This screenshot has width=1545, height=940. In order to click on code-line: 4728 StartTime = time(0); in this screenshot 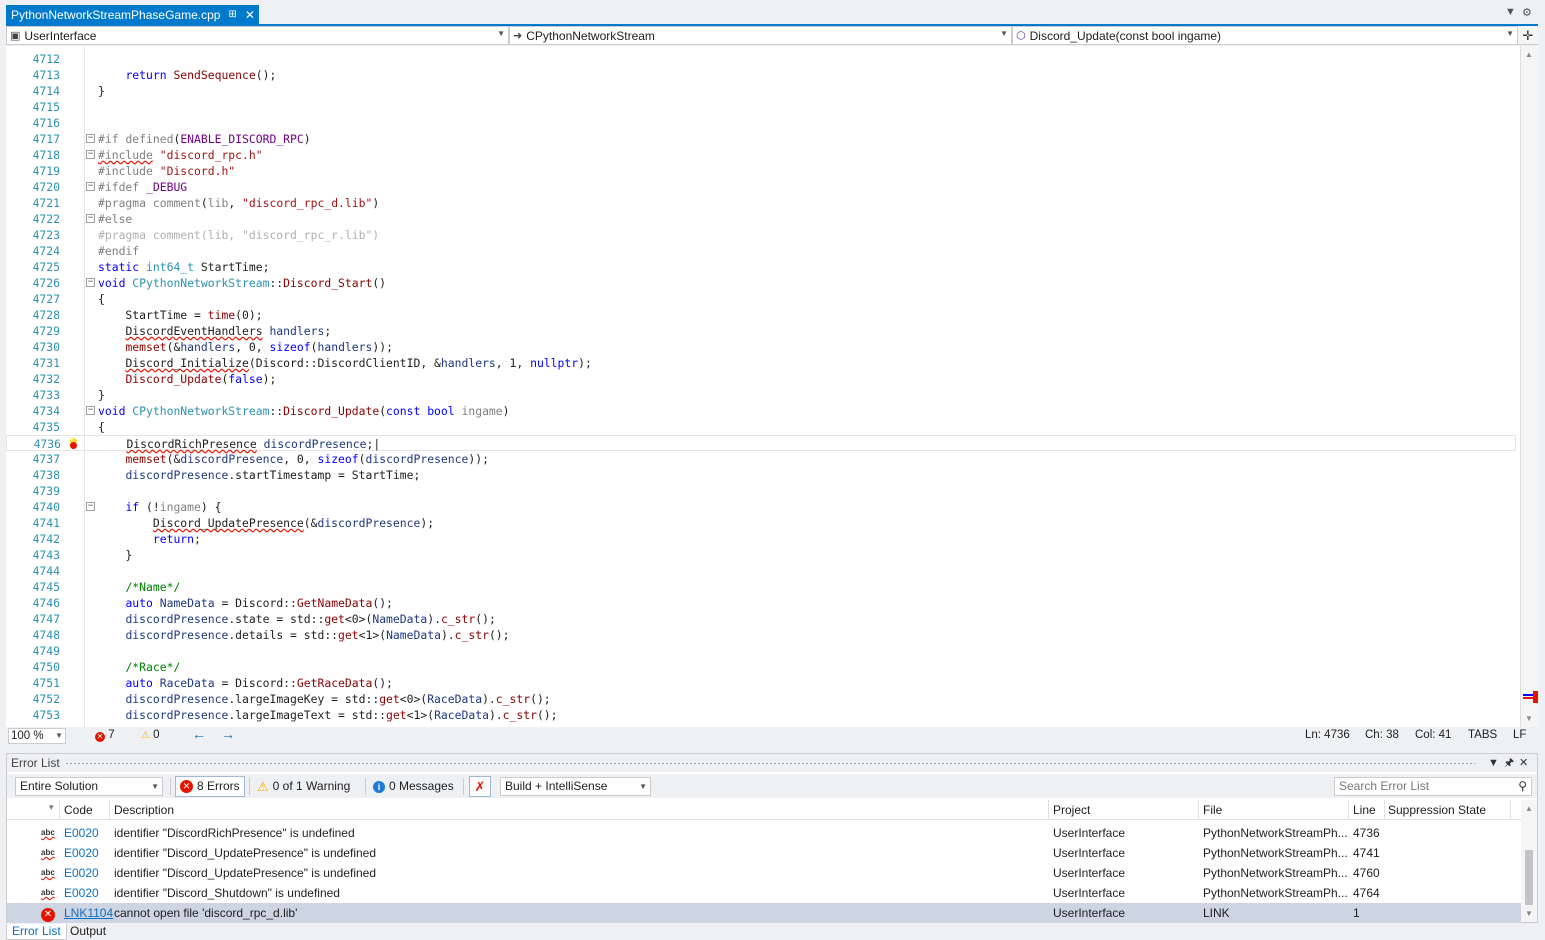, I will do `click(761, 315)`.